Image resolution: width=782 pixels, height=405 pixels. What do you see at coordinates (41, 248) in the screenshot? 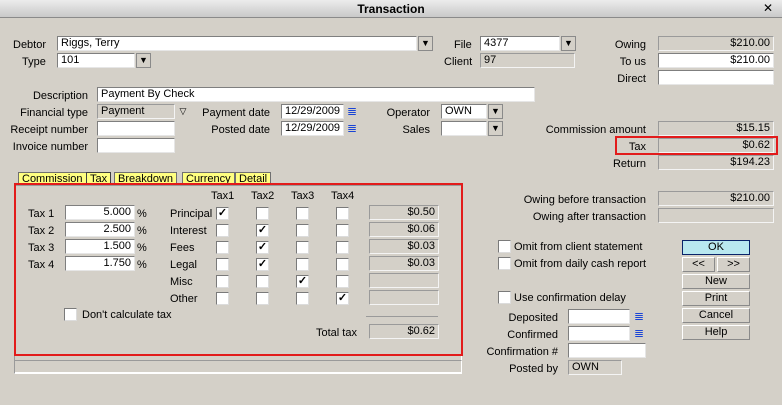
I see `tax-rate-label: Tax 3` at bounding box center [41, 248].